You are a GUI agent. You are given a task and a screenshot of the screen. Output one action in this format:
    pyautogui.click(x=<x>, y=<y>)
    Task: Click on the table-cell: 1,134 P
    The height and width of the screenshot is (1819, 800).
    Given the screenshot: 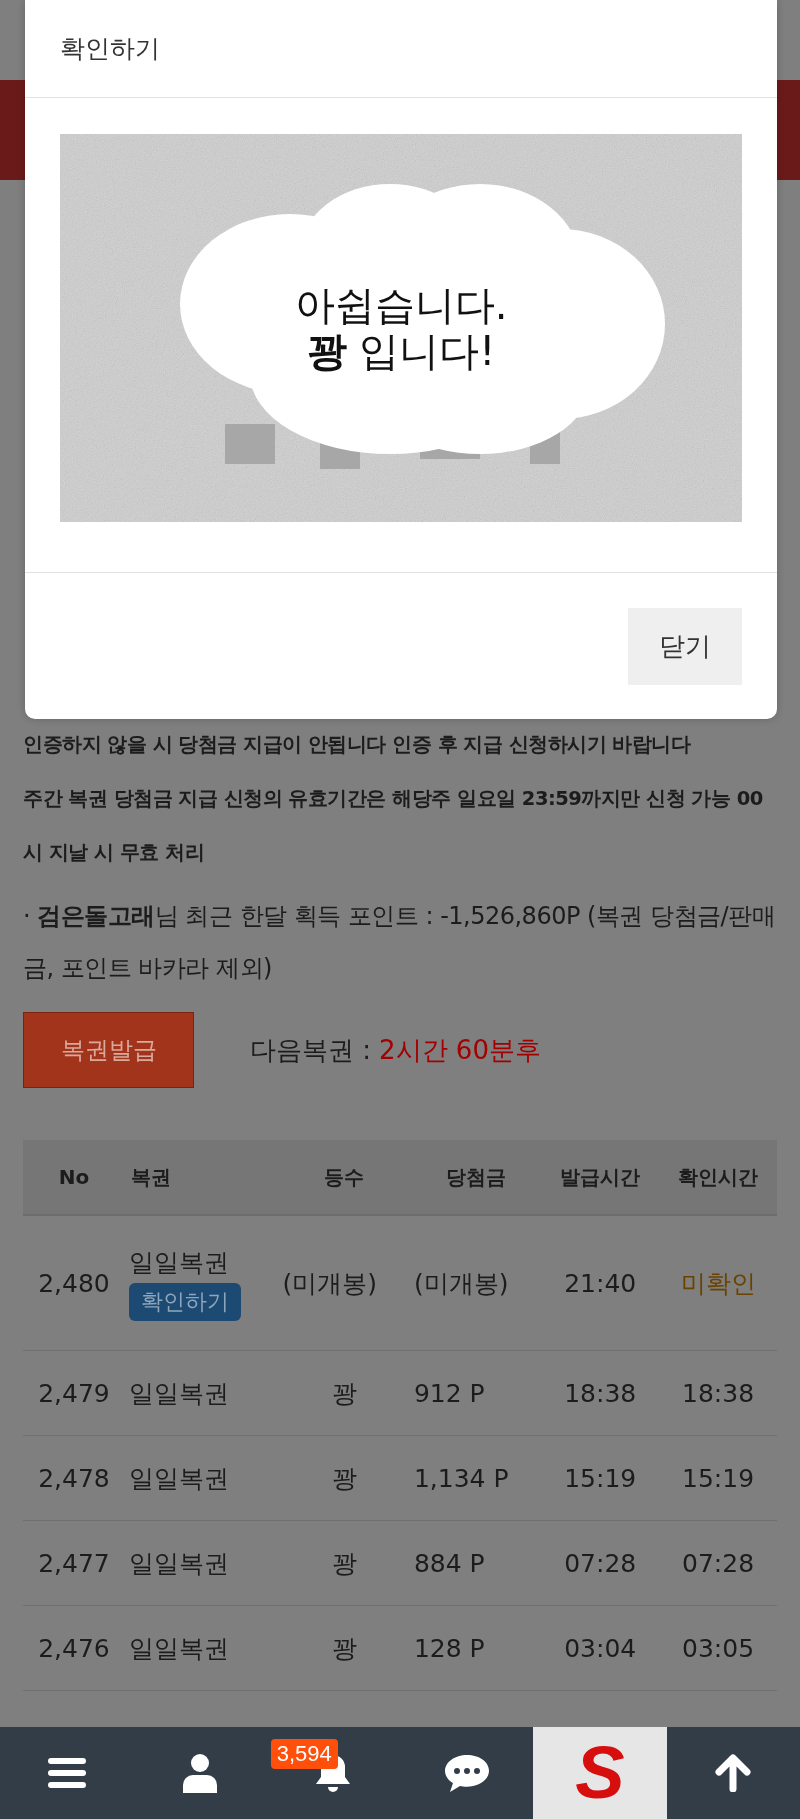 What is the action you would take?
    pyautogui.click(x=475, y=1478)
    